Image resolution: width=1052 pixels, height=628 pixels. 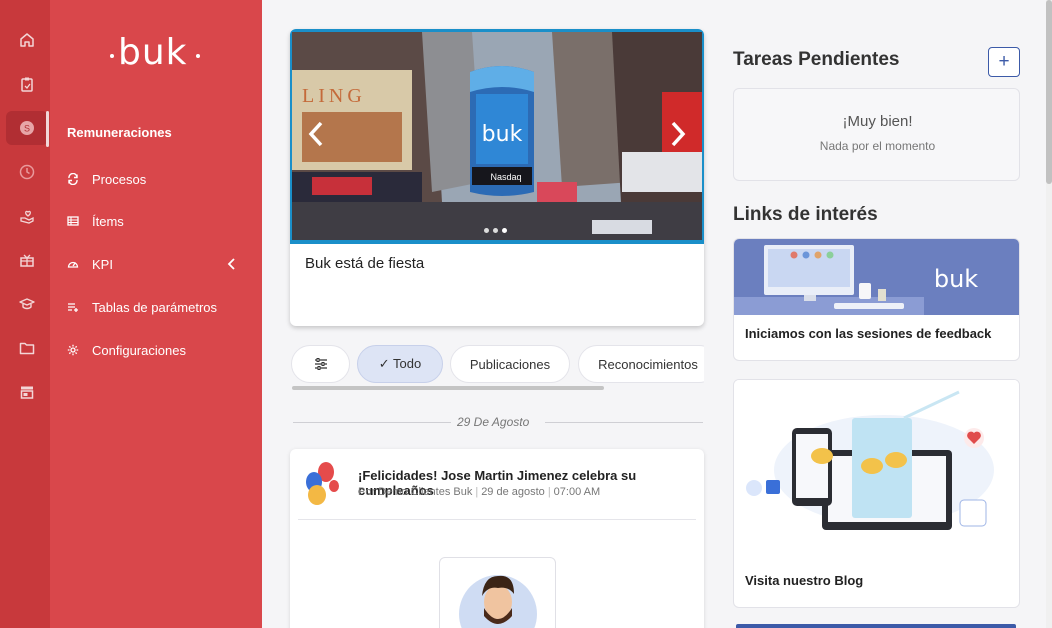 I want to click on rail-home, so click(x=27, y=40).